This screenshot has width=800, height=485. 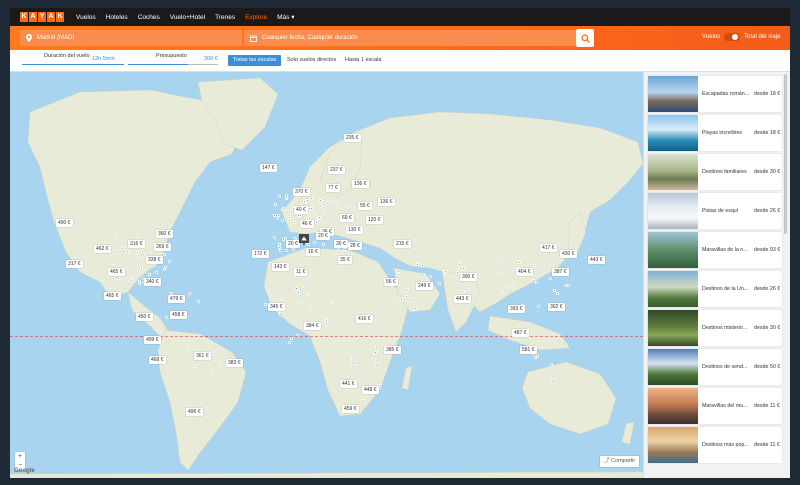 What do you see at coordinates (268, 168) in the screenshot?
I see `price-tag: 147 €` at bounding box center [268, 168].